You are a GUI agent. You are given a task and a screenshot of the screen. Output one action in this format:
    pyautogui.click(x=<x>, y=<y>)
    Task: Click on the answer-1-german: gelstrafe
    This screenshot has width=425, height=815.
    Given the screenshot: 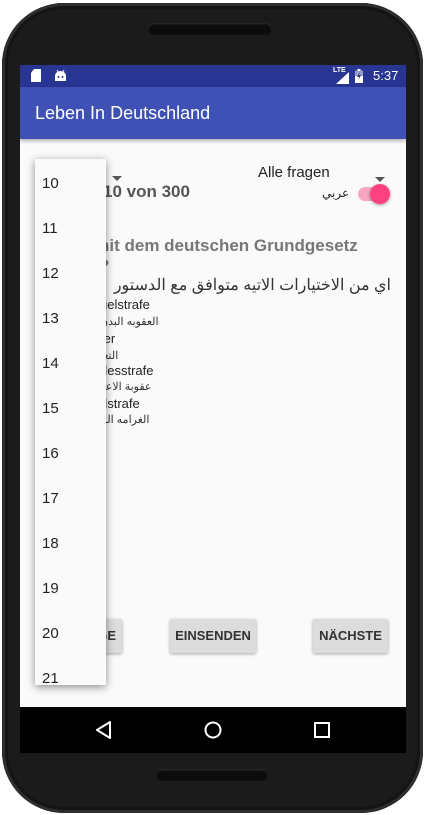 What is the action you would take?
    pyautogui.click(x=125, y=304)
    